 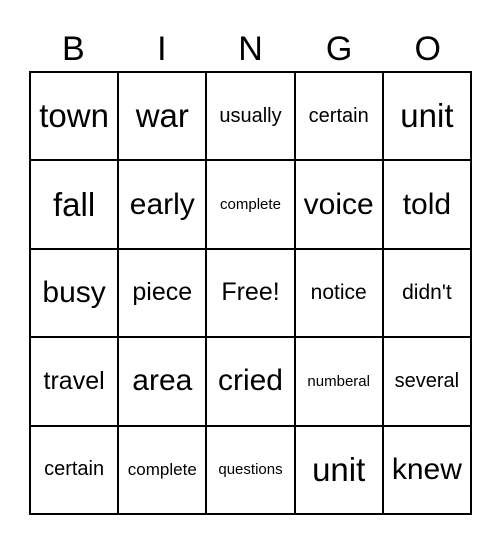 I want to click on header-letter-b: B, so click(x=73, y=49).